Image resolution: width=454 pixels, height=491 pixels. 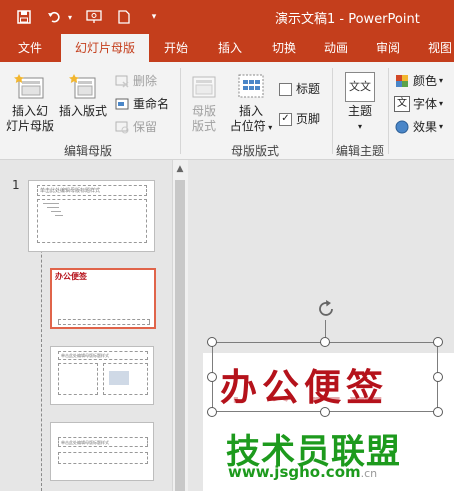 I want to click on delete-icon, so click(x=122, y=81).